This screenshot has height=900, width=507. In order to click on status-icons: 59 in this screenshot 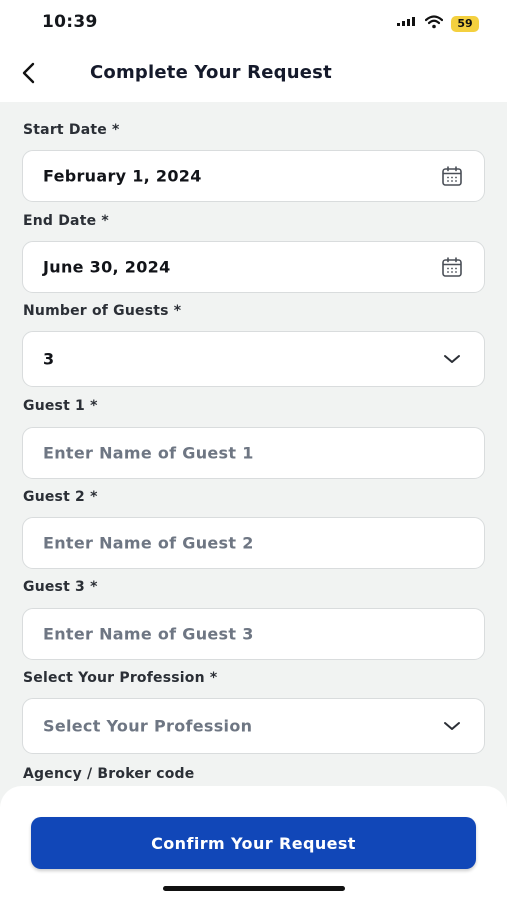, I will do `click(438, 23)`.